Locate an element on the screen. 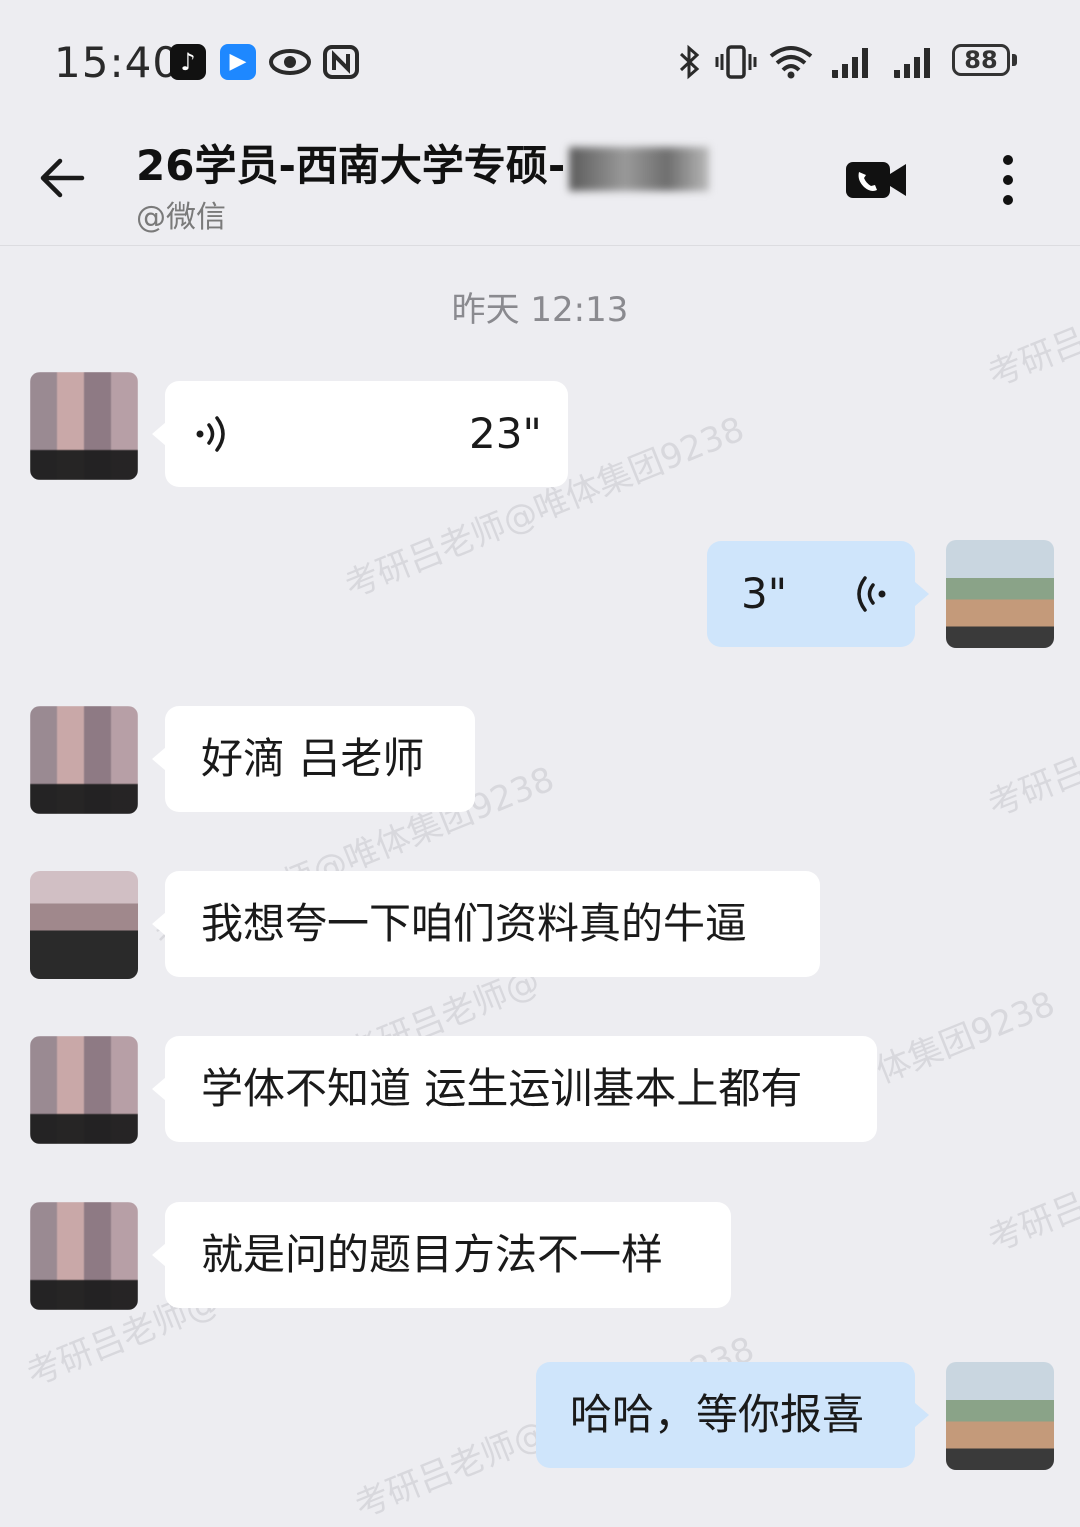  status-bar: 15:40 ♪ ▶ 88 is located at coordinates (540, 60).